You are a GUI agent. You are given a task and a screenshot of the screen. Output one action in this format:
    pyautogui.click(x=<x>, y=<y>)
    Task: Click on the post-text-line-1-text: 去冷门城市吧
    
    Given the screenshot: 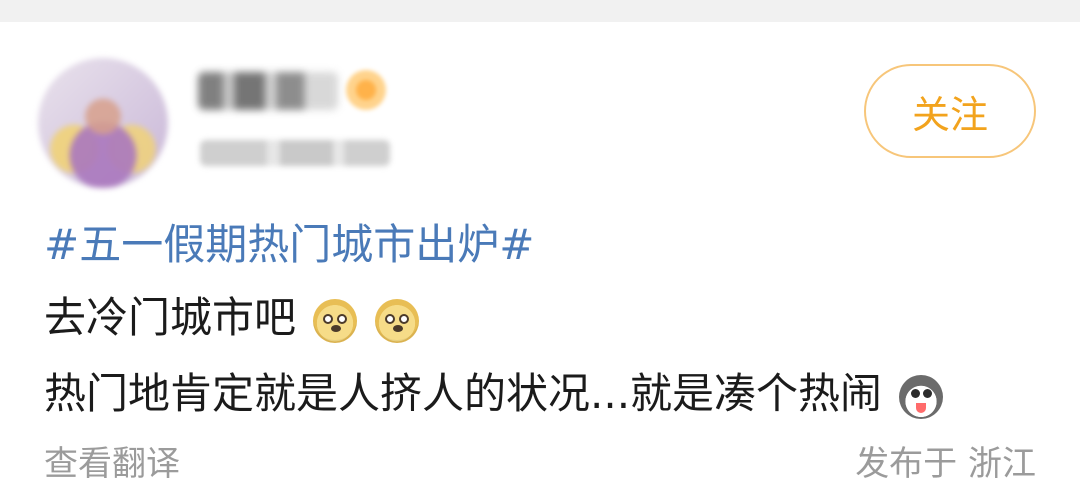 What is the action you would take?
    pyautogui.click(x=170, y=317)
    